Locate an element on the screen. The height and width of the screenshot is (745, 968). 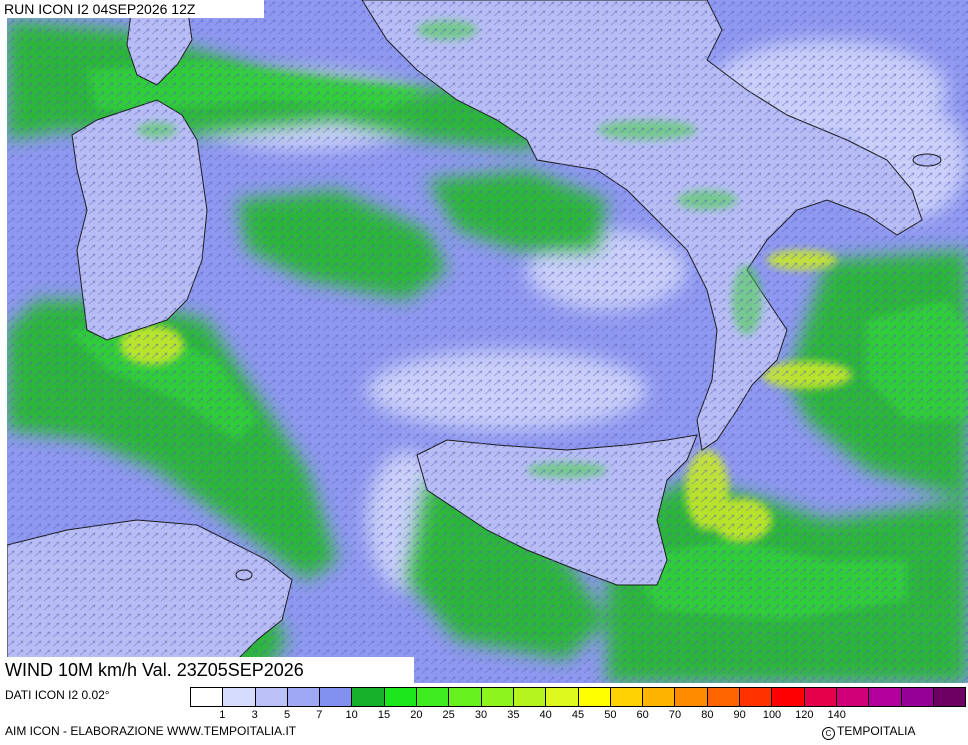
legend-tick-label: 5 is located at coordinates (287, 715).